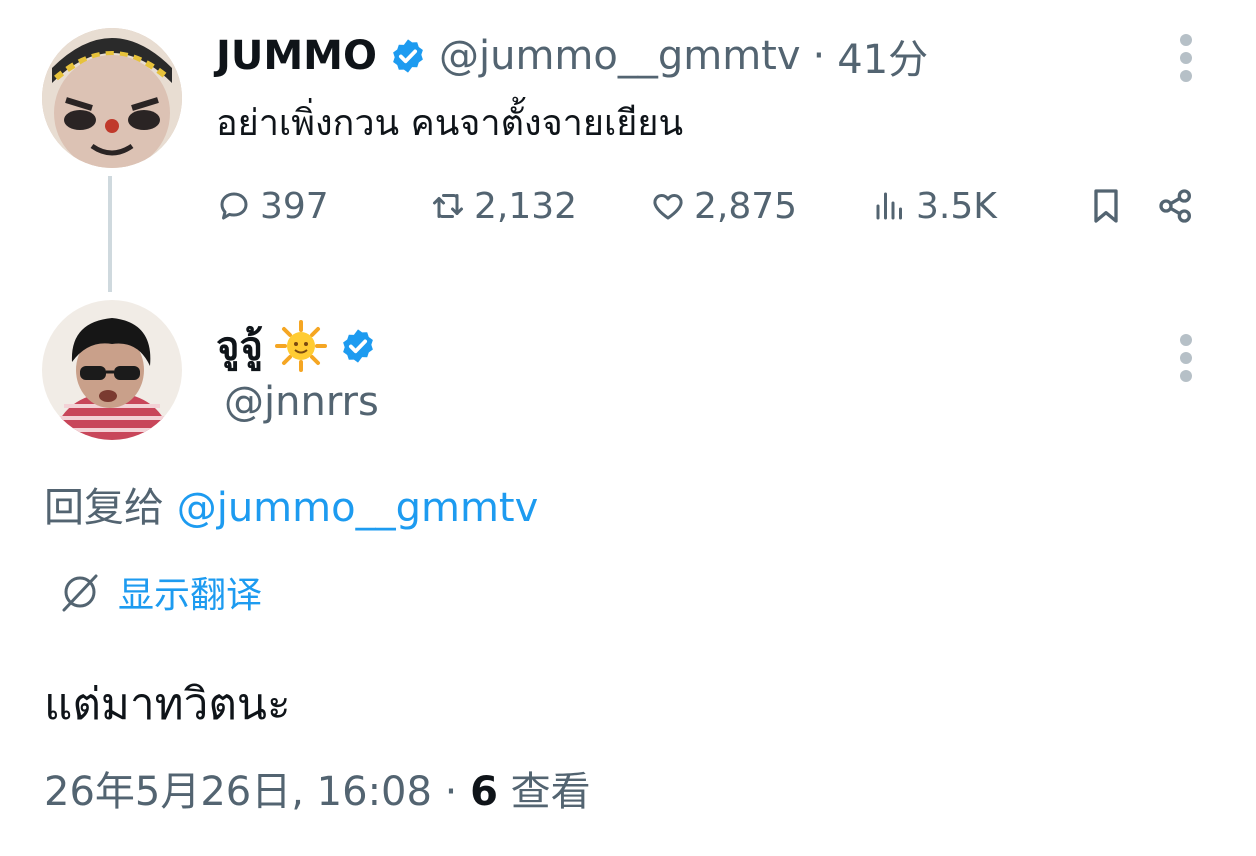  Describe the element at coordinates (668, 207) in the screenshot. I see `heart-icon` at that location.